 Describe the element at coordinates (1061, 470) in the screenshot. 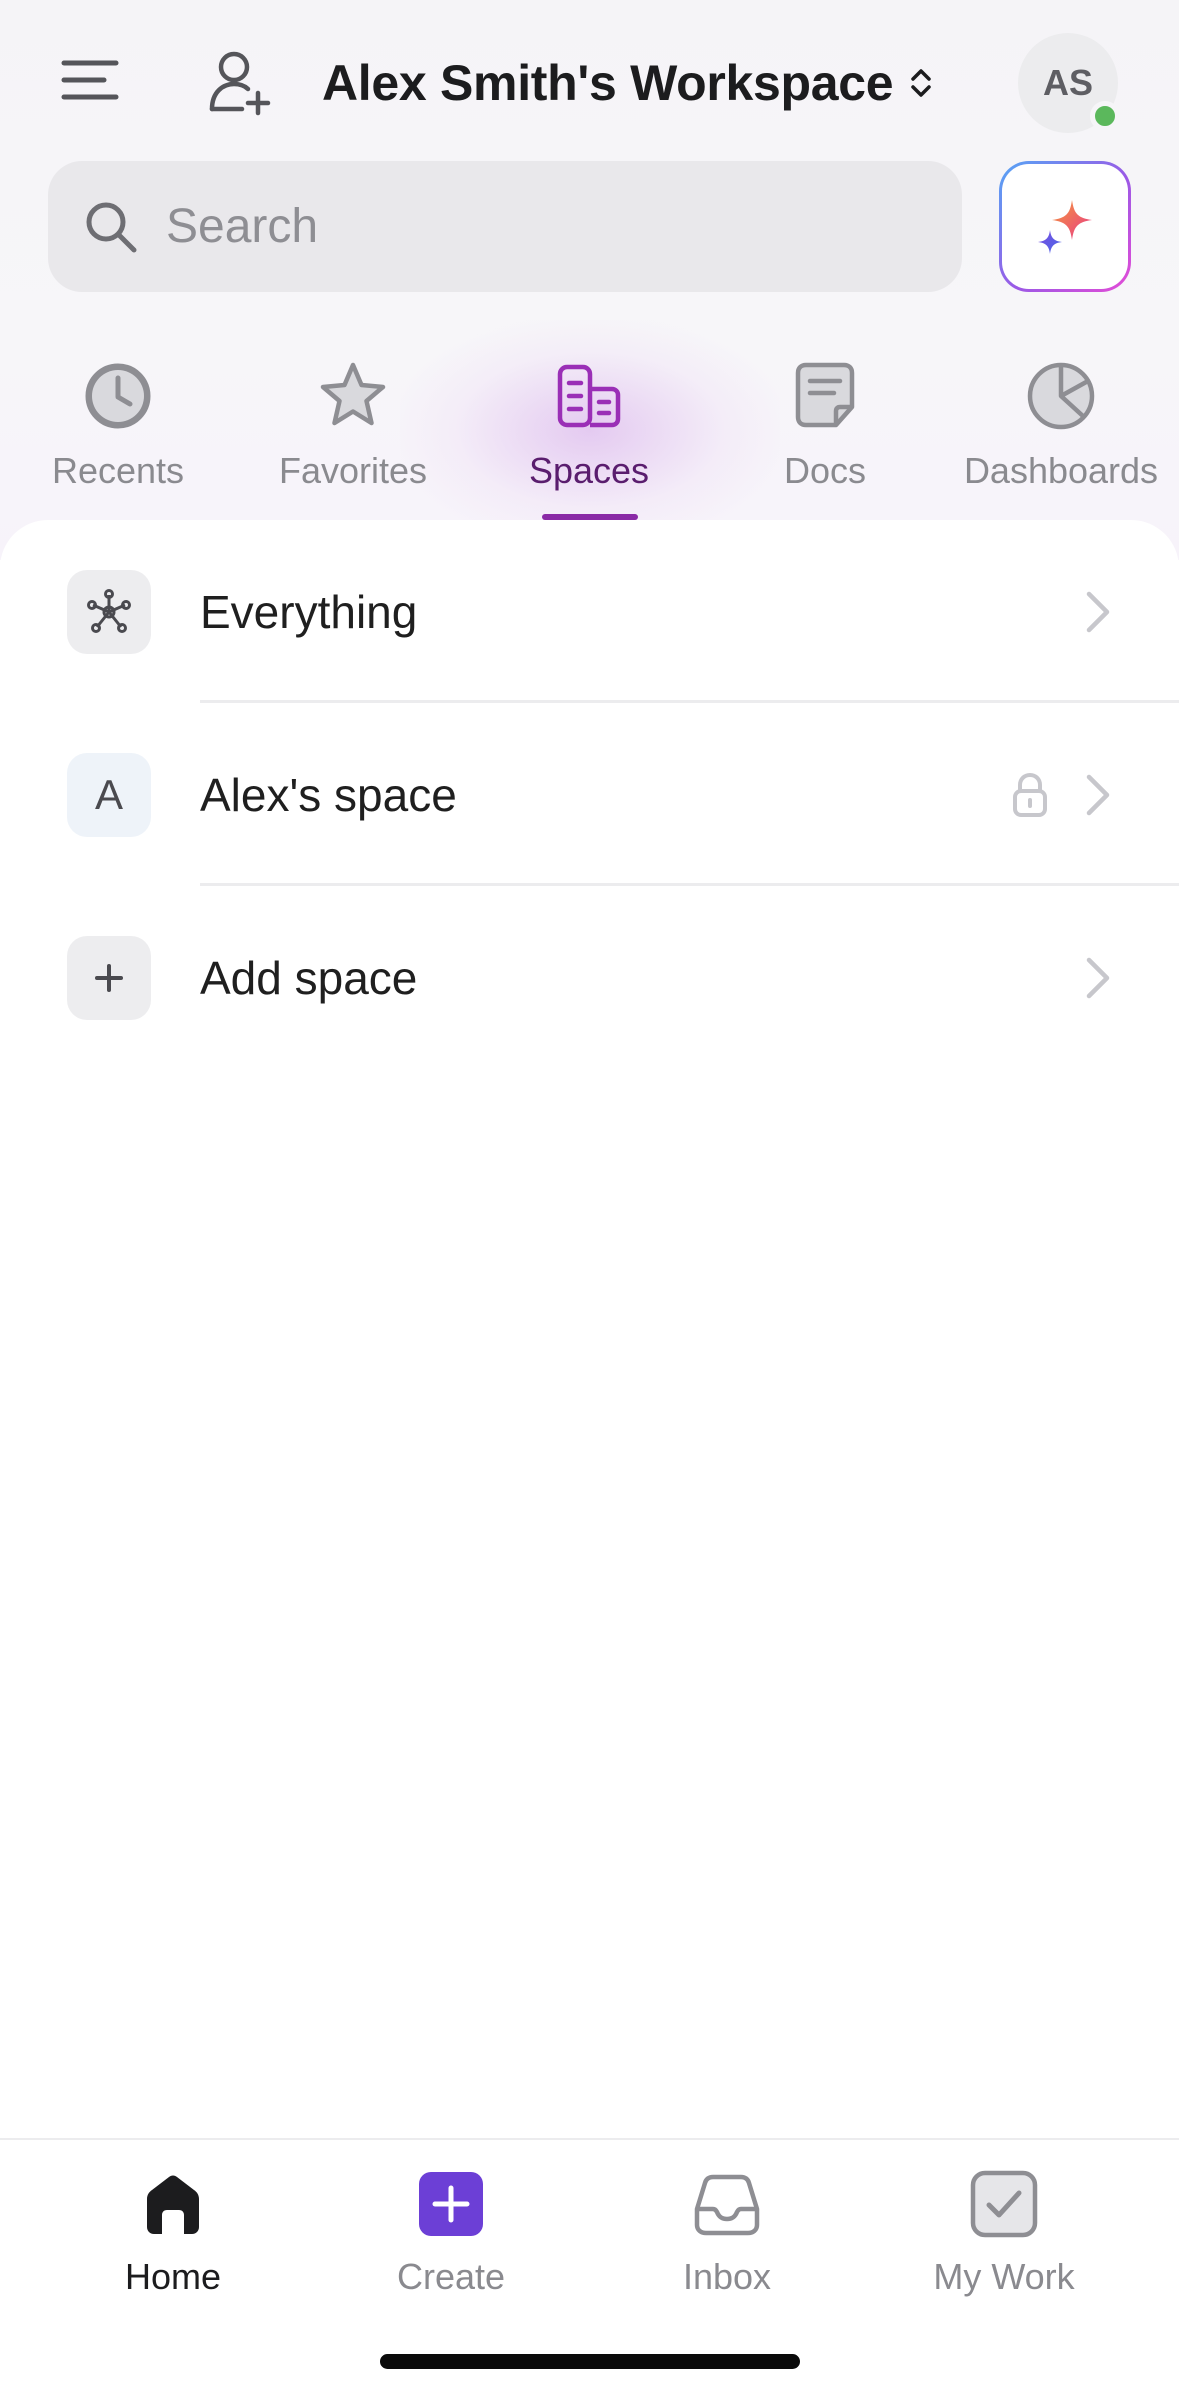

I see `tab-label: Dashboards` at that location.